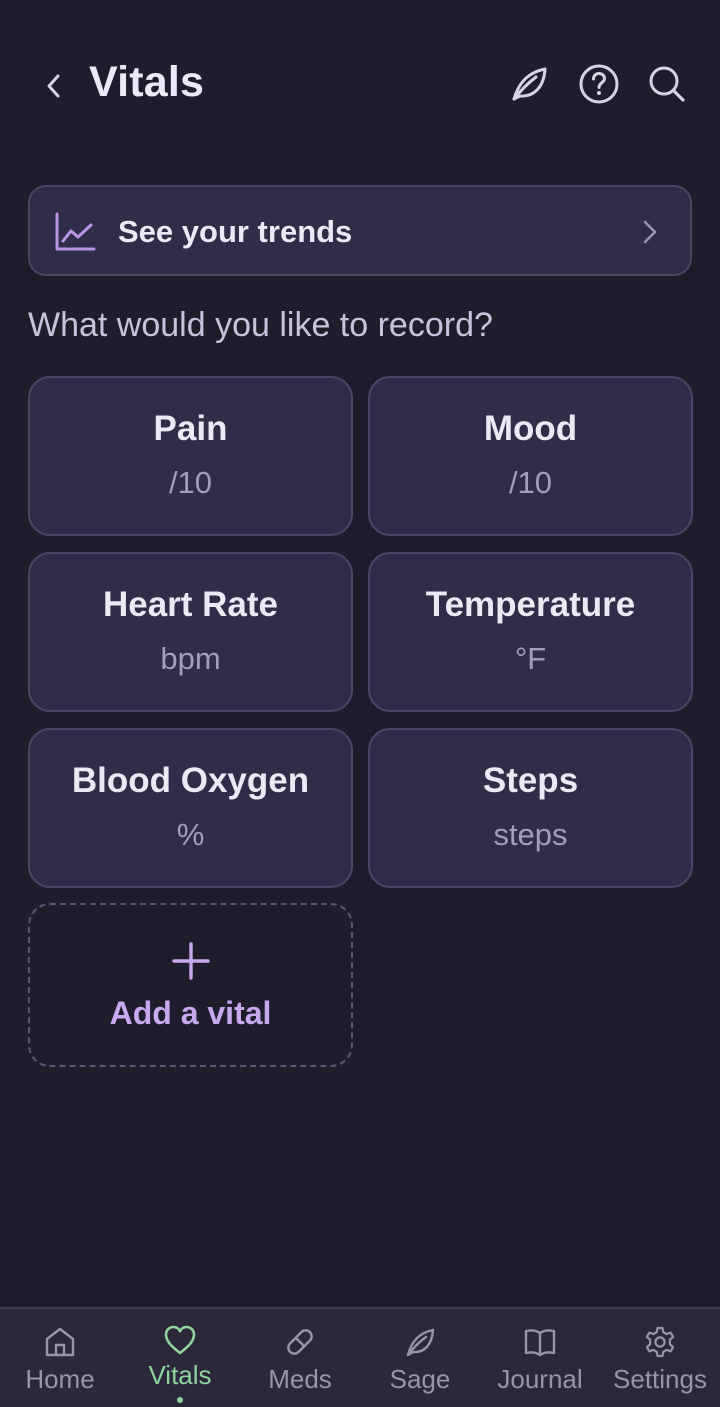  I want to click on add-vital-label: Add a vital, so click(190, 1013).